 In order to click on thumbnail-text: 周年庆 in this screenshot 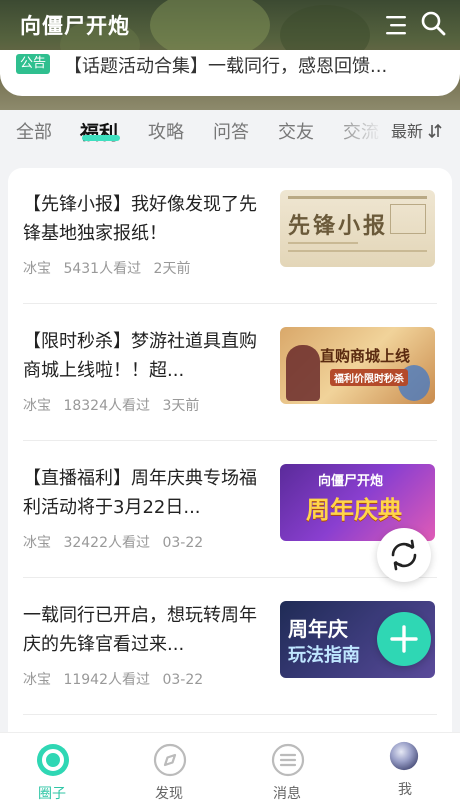, I will do `click(318, 629)`.